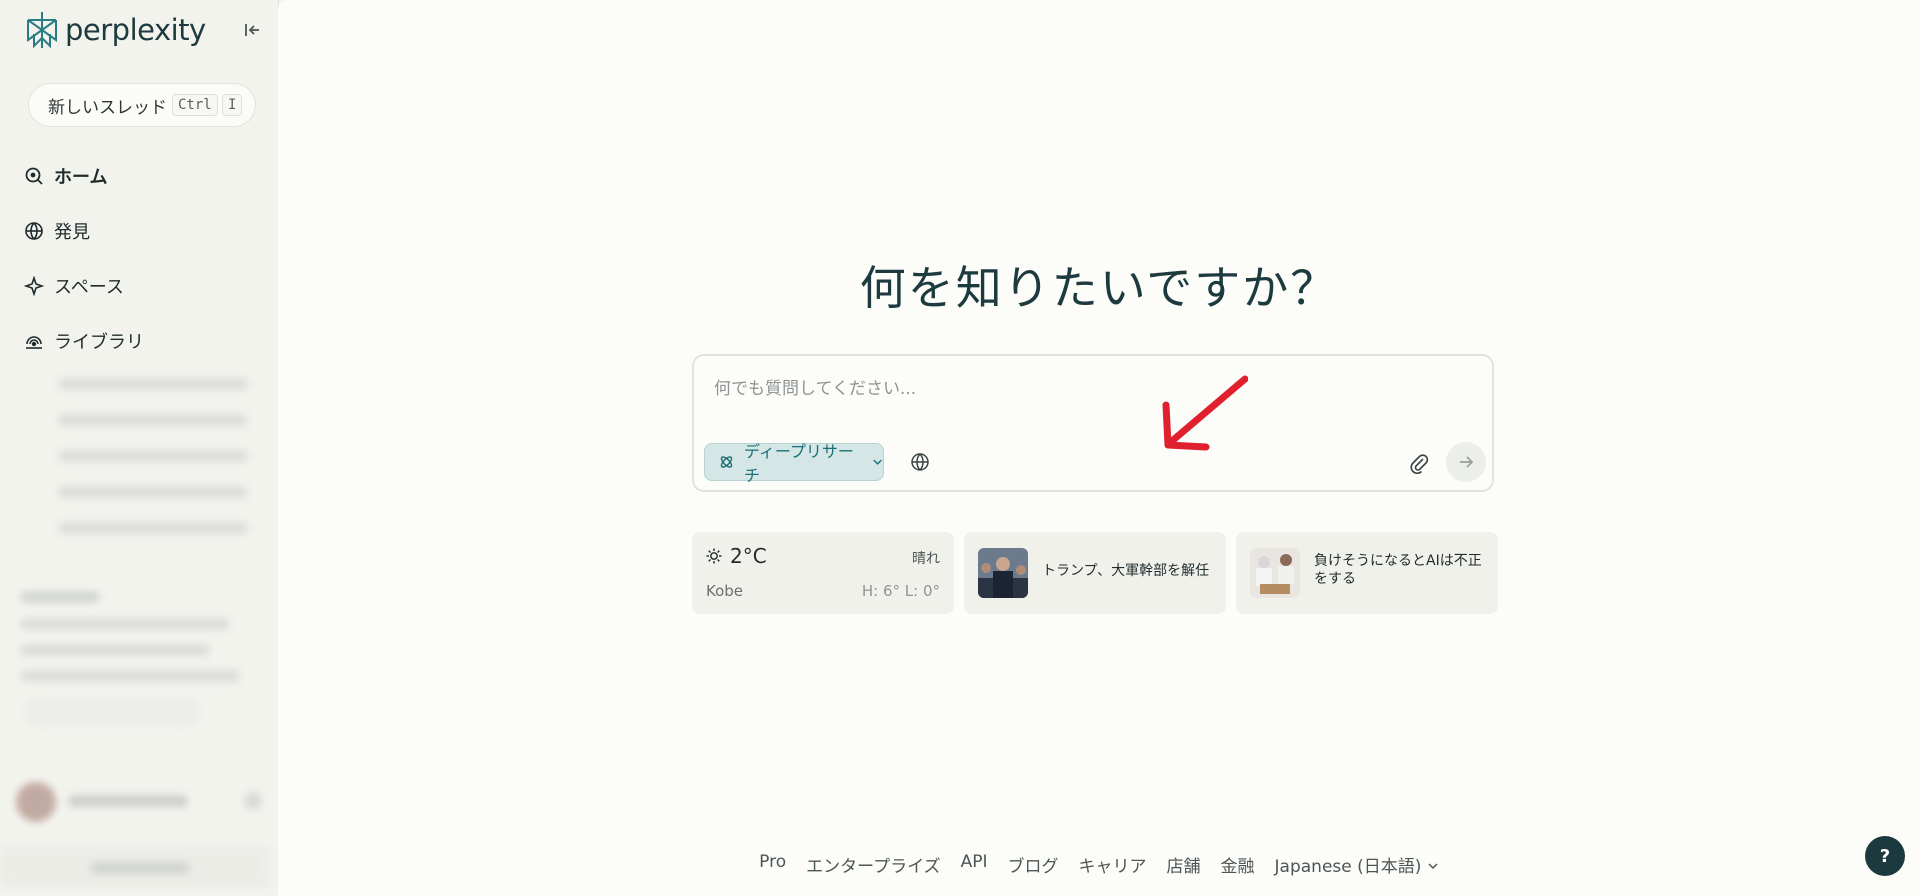 This screenshot has height=896, width=1920. What do you see at coordinates (107, 107) in the screenshot?
I see `new-thread-label: 新しいスレッド` at bounding box center [107, 107].